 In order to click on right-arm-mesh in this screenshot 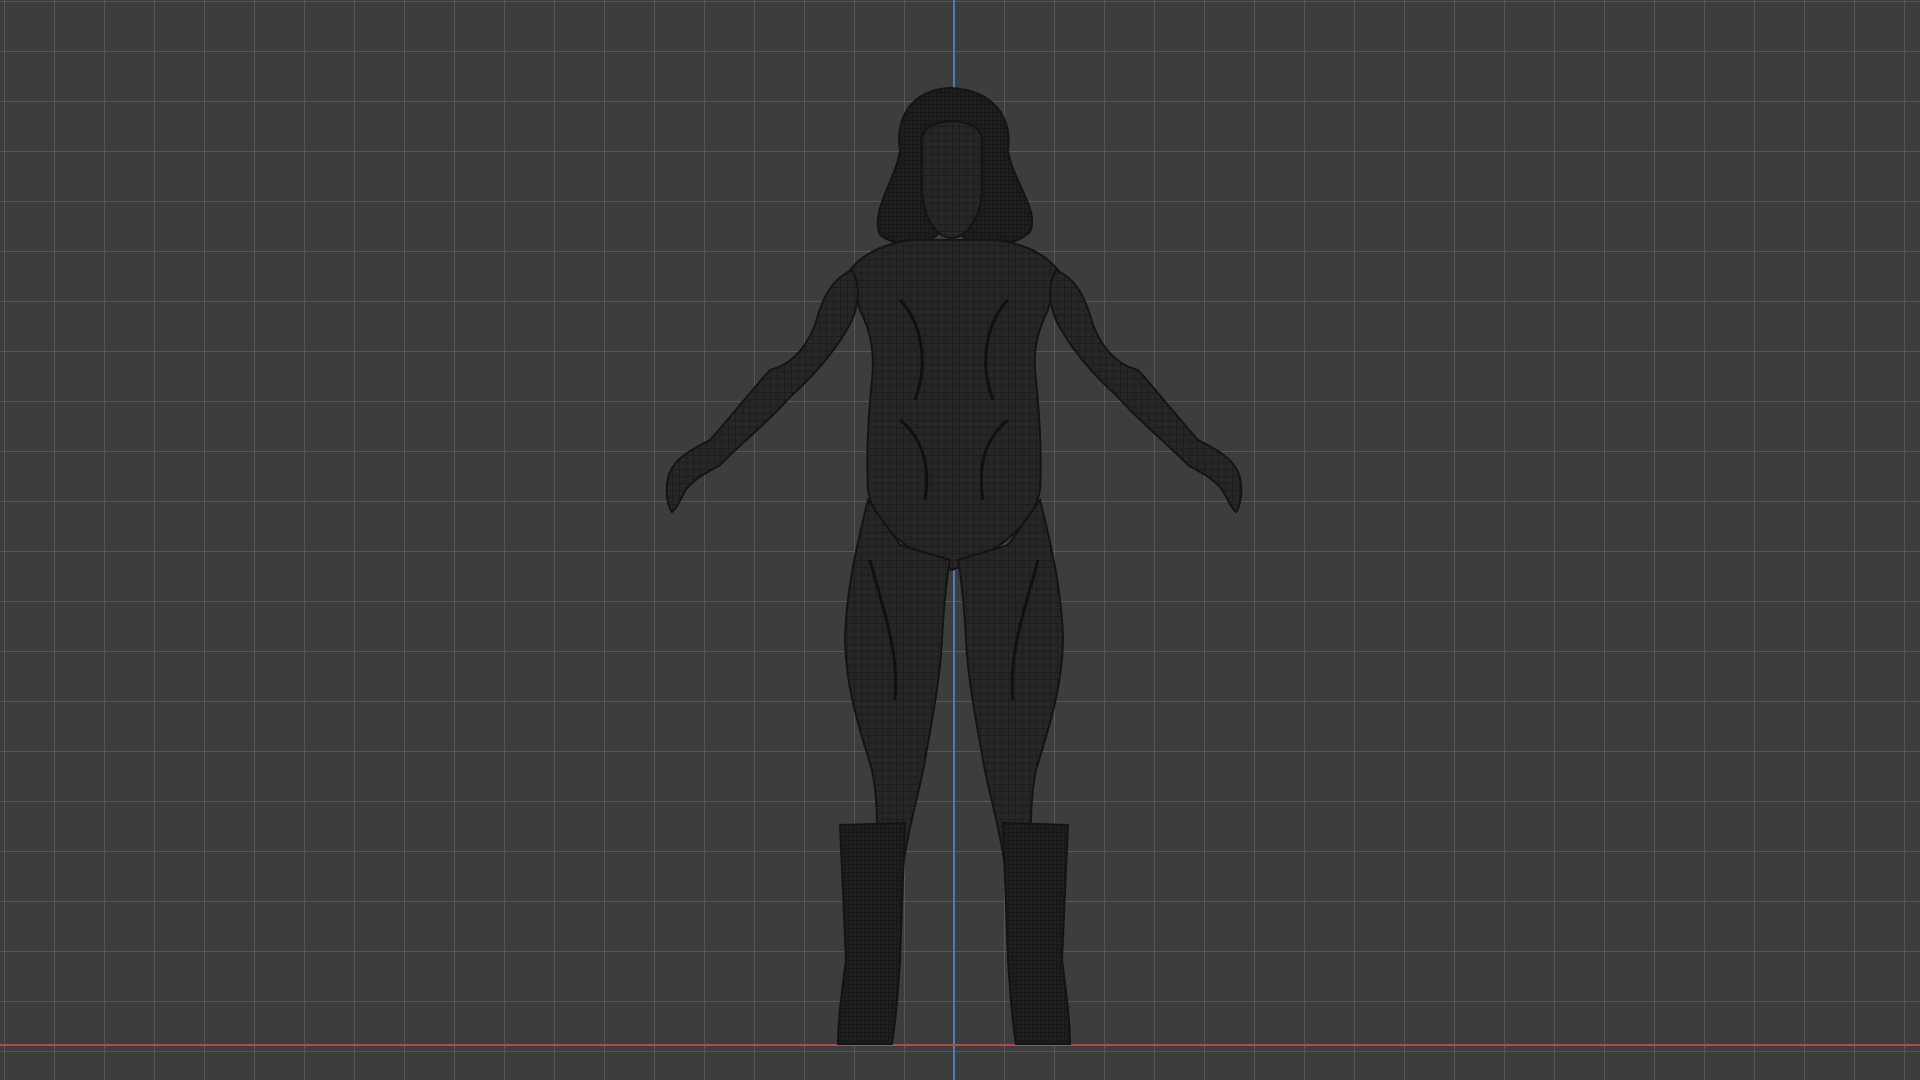, I will do `click(1146, 391)`.